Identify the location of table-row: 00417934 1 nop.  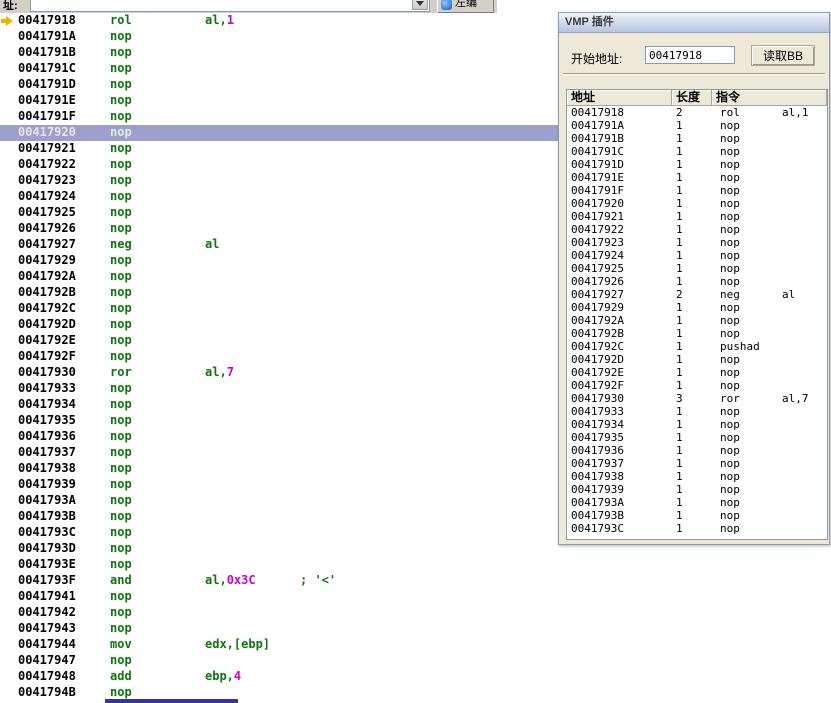
(697, 424).